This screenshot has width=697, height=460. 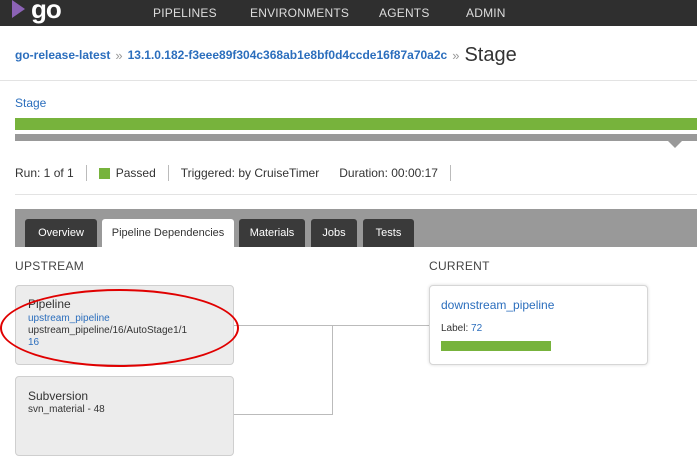 I want to click on tab-pipeline-dependencies: Pipeline Dependencies, so click(x=168, y=233).